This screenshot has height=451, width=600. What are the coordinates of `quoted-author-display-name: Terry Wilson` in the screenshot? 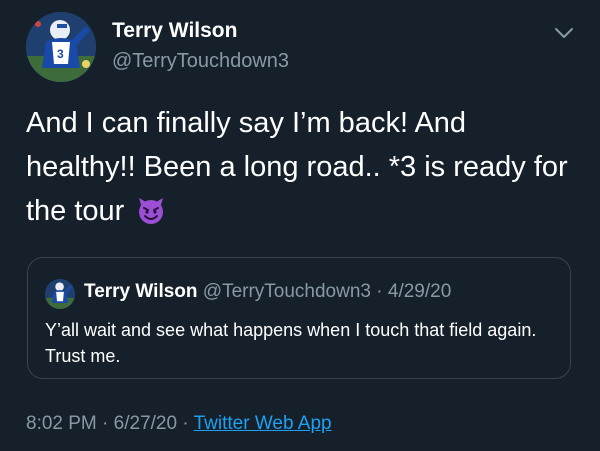 It's located at (141, 291).